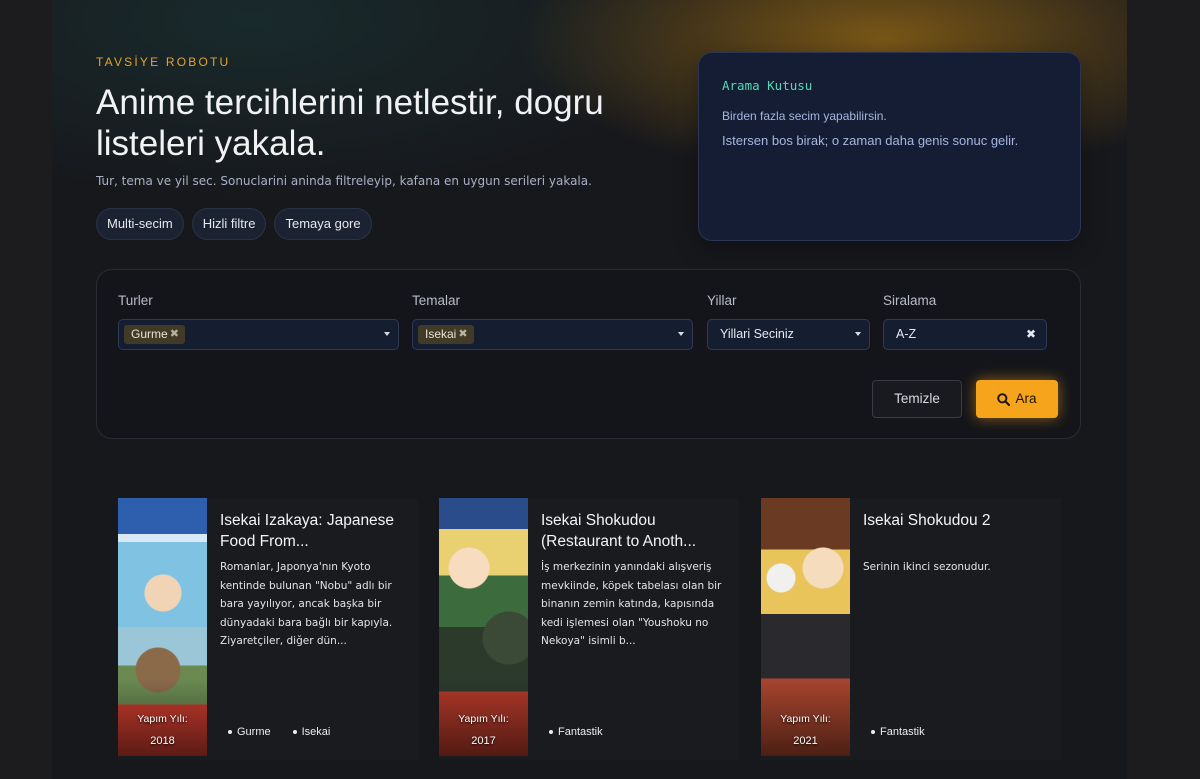 The width and height of the screenshot is (1200, 779). Describe the element at coordinates (910, 300) in the screenshot. I see `sort-label: Siralama` at that location.